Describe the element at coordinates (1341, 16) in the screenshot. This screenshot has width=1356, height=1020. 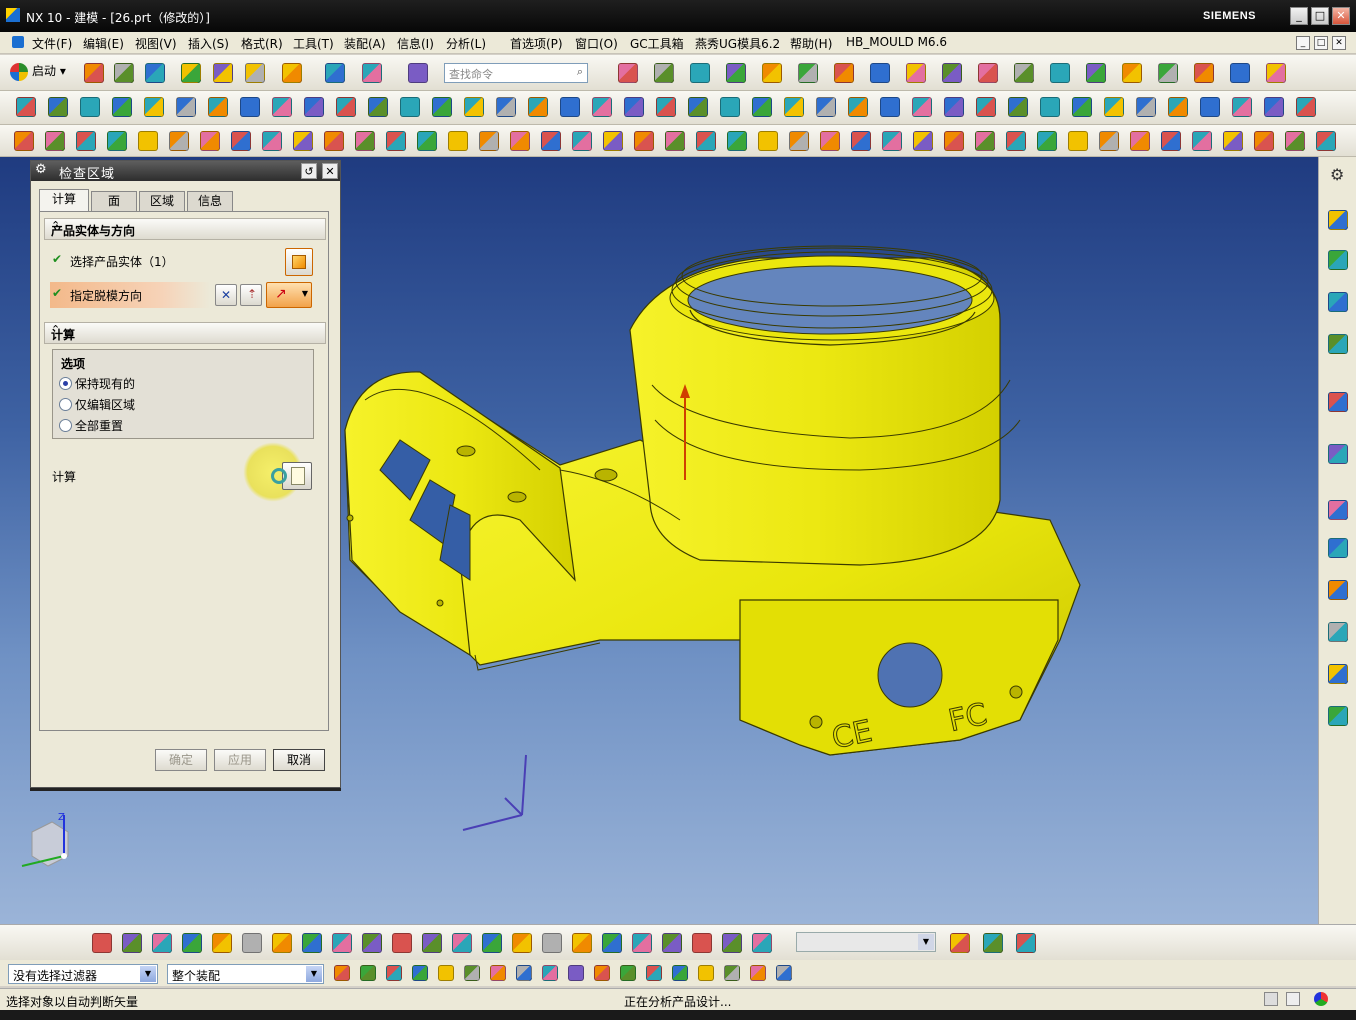
I see `close-window-button: ✕` at that location.